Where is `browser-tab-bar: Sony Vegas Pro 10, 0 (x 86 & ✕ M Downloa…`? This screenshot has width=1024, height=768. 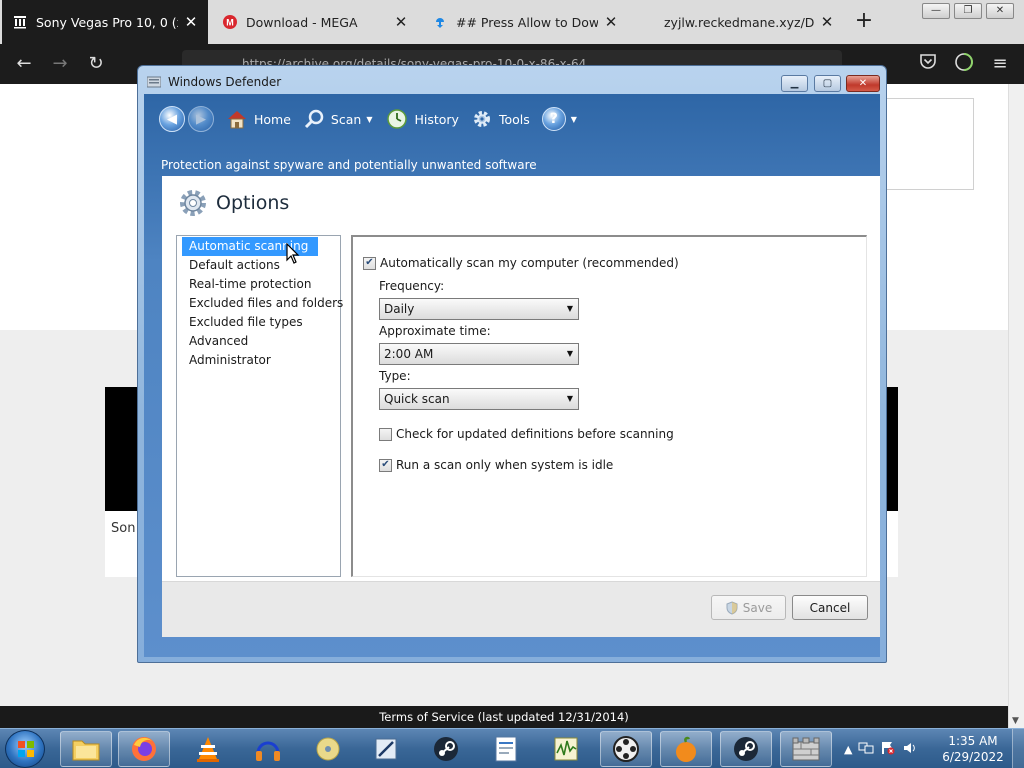
browser-tab-bar: Sony Vegas Pro 10, 0 (x 86 & ✕ M Downloa… is located at coordinates (512, 22).